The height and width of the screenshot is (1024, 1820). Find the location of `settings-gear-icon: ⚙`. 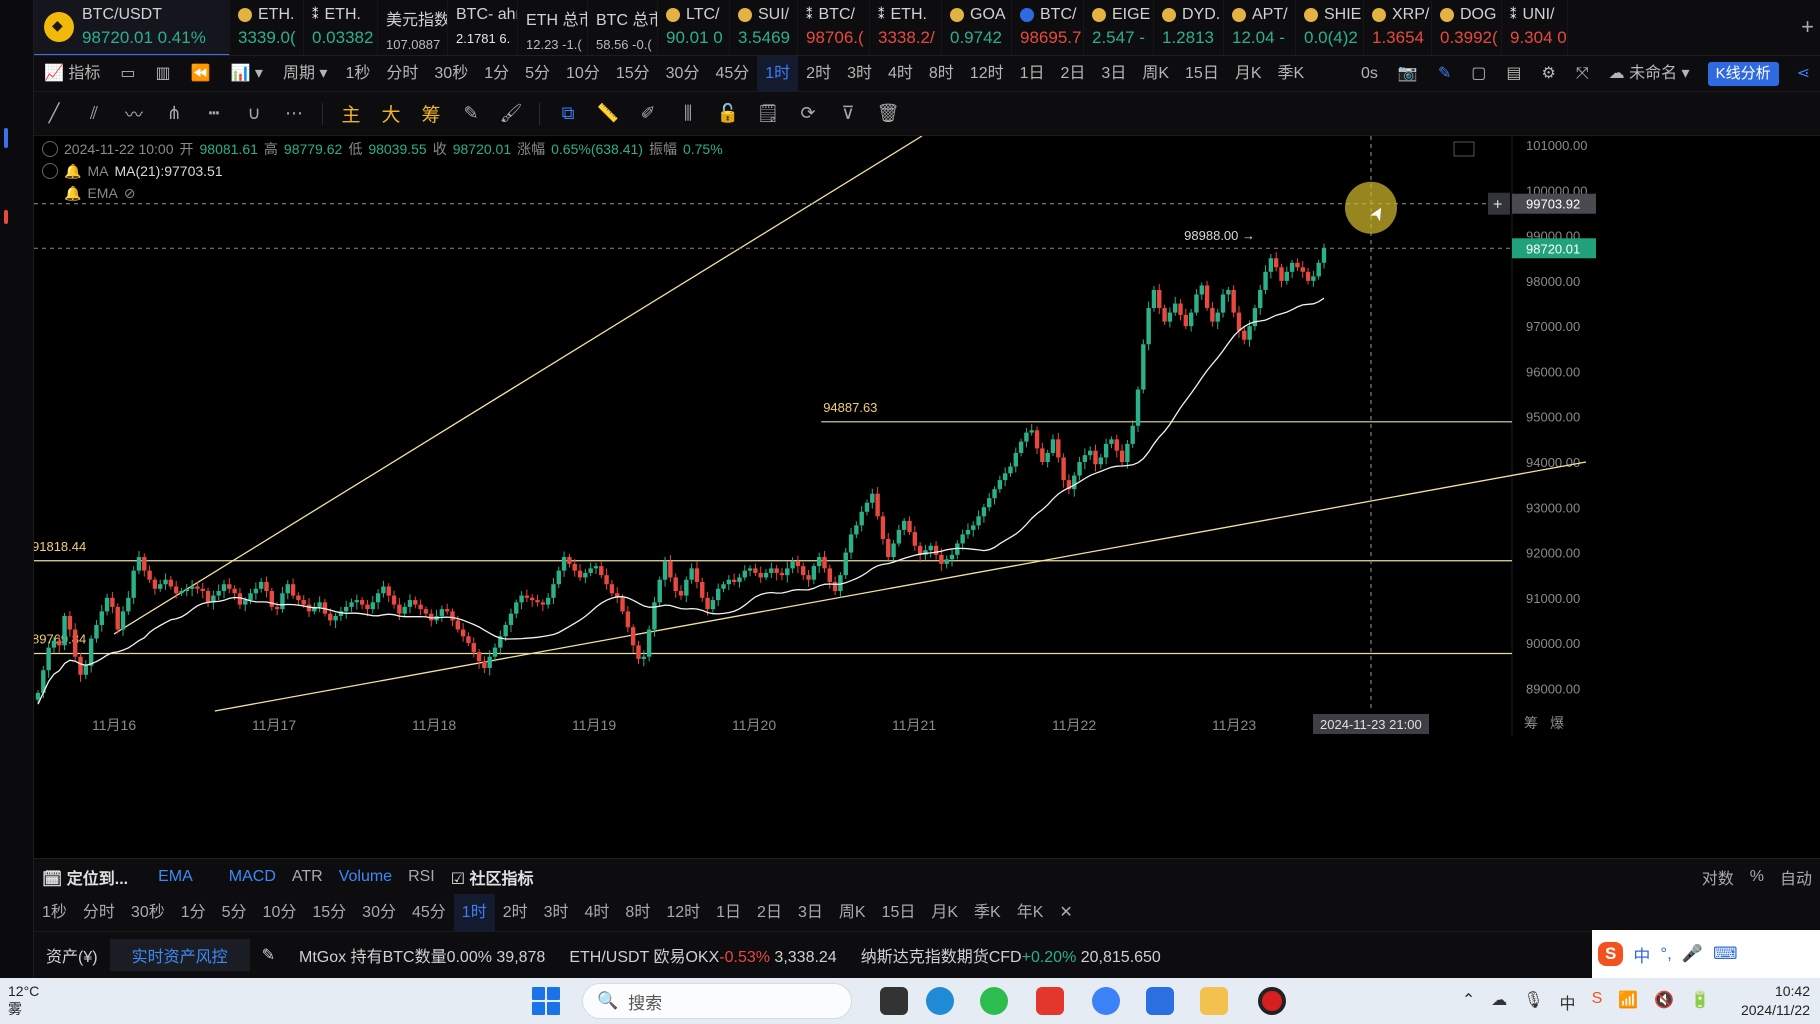

settings-gear-icon: ⚙ is located at coordinates (1548, 74).